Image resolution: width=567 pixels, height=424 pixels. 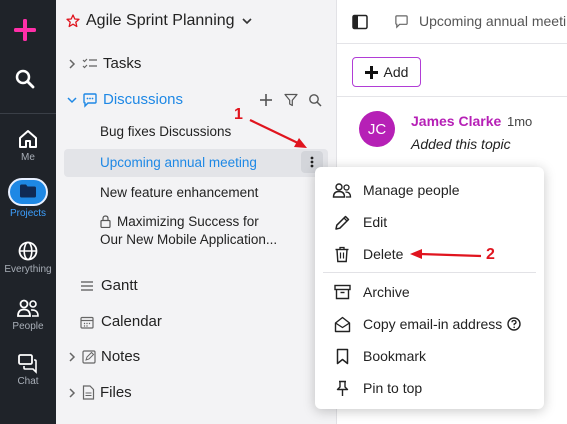 What do you see at coordinates (520, 121) in the screenshot?
I see `comment-timestamp: 1mo` at bounding box center [520, 121].